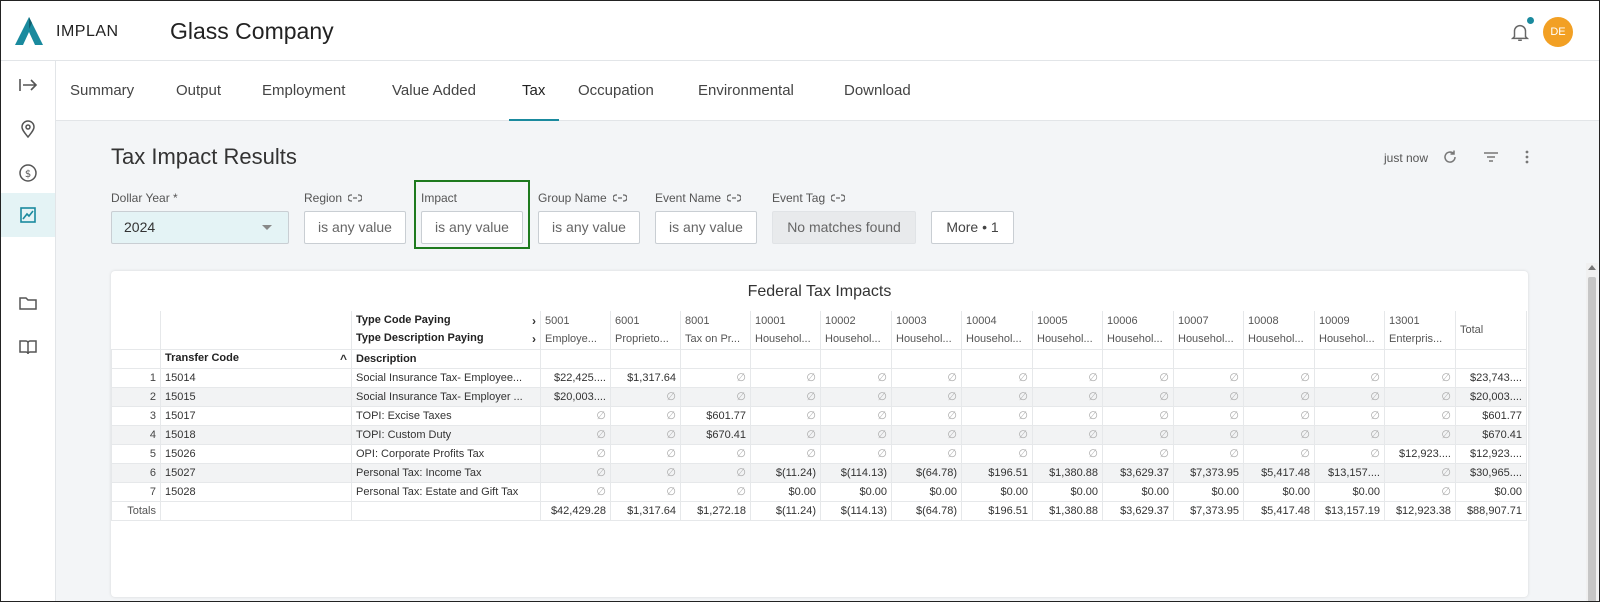 The image size is (1600, 602). Describe the element at coordinates (28, 303) in the screenshot. I see `sidebar-item-projects` at that location.